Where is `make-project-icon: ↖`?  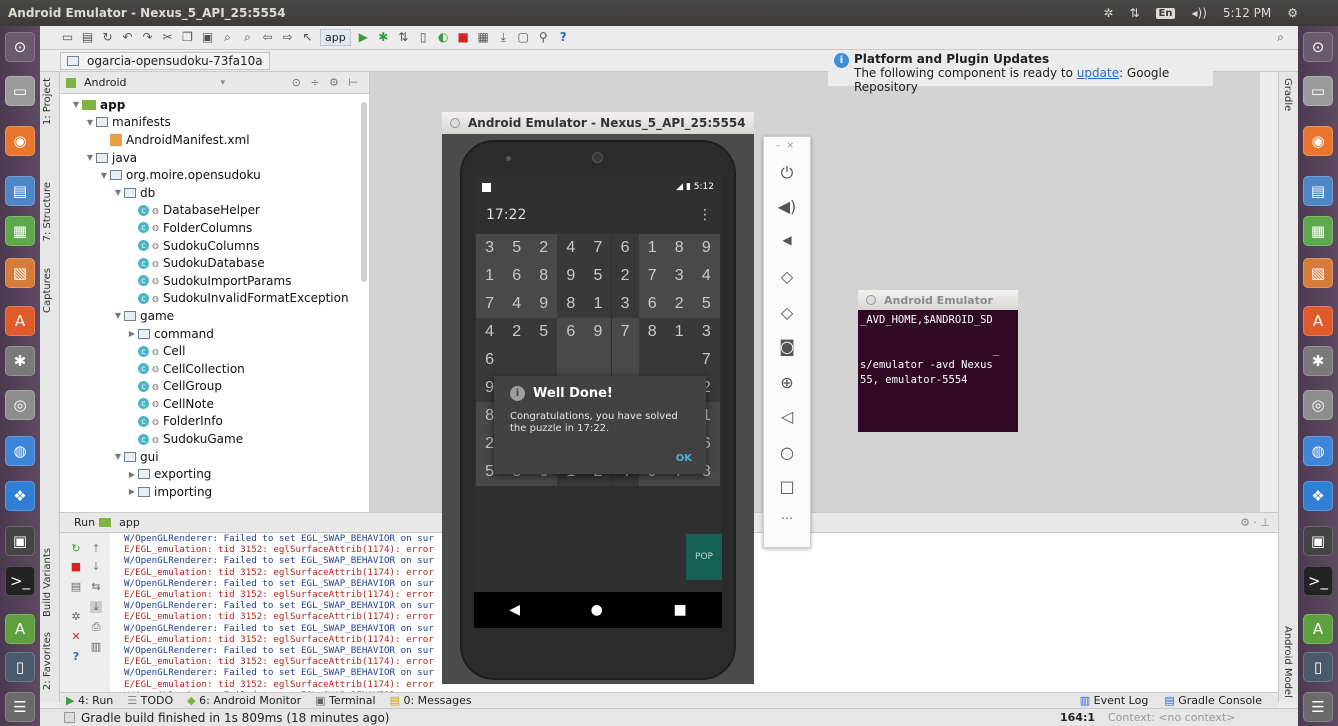 make-project-icon: ↖ is located at coordinates (307, 37).